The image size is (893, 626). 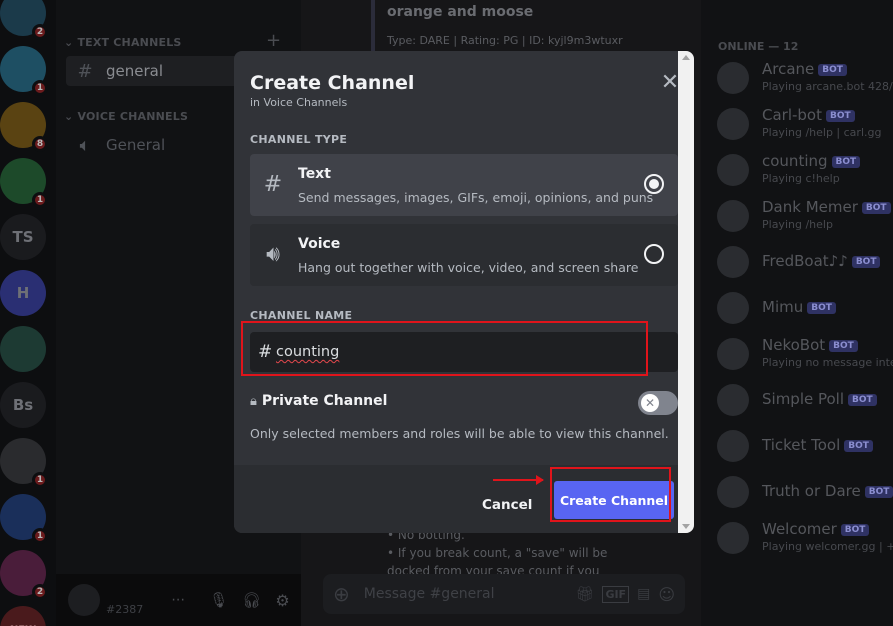 I want to click on server-icon: TS, so click(x=23, y=237).